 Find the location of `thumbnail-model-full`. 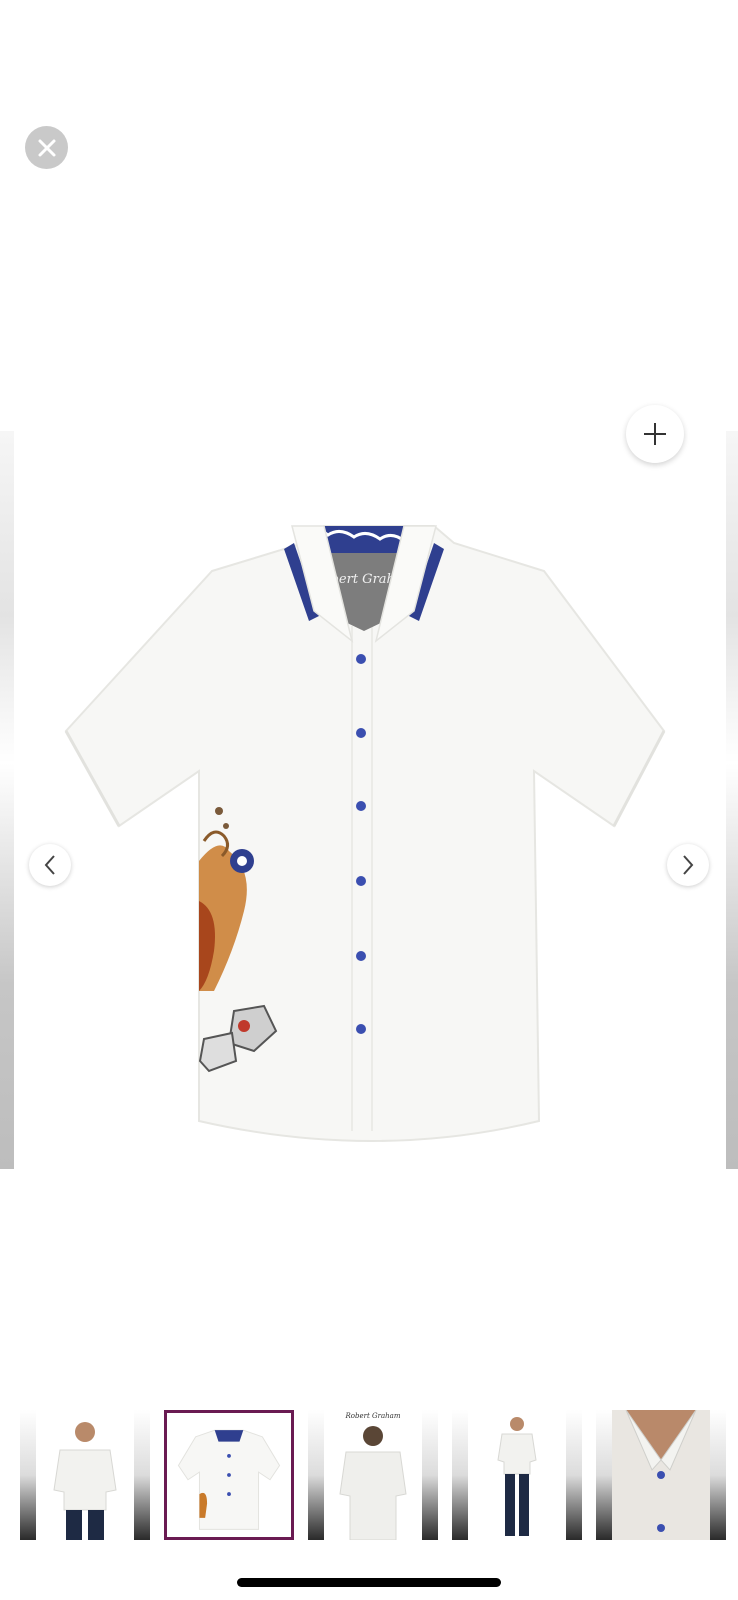

thumbnail-model-full is located at coordinates (517, 1475).